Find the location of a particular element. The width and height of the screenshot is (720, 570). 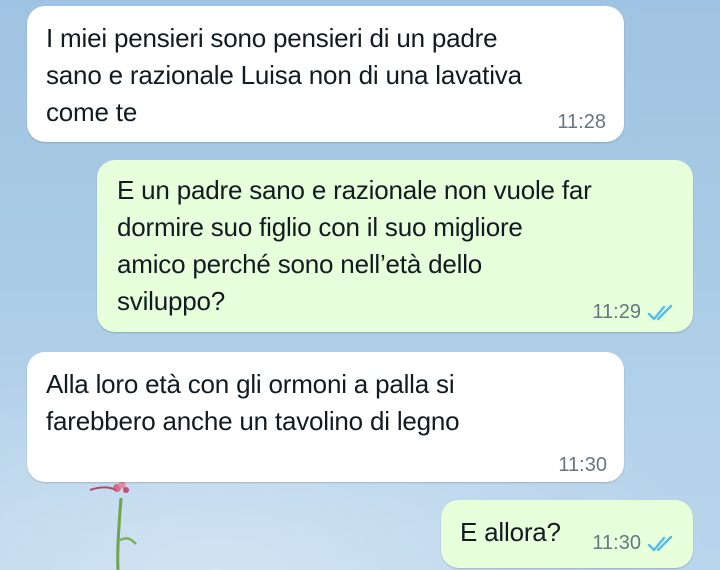

message-text: E allora? is located at coordinates (510, 532).